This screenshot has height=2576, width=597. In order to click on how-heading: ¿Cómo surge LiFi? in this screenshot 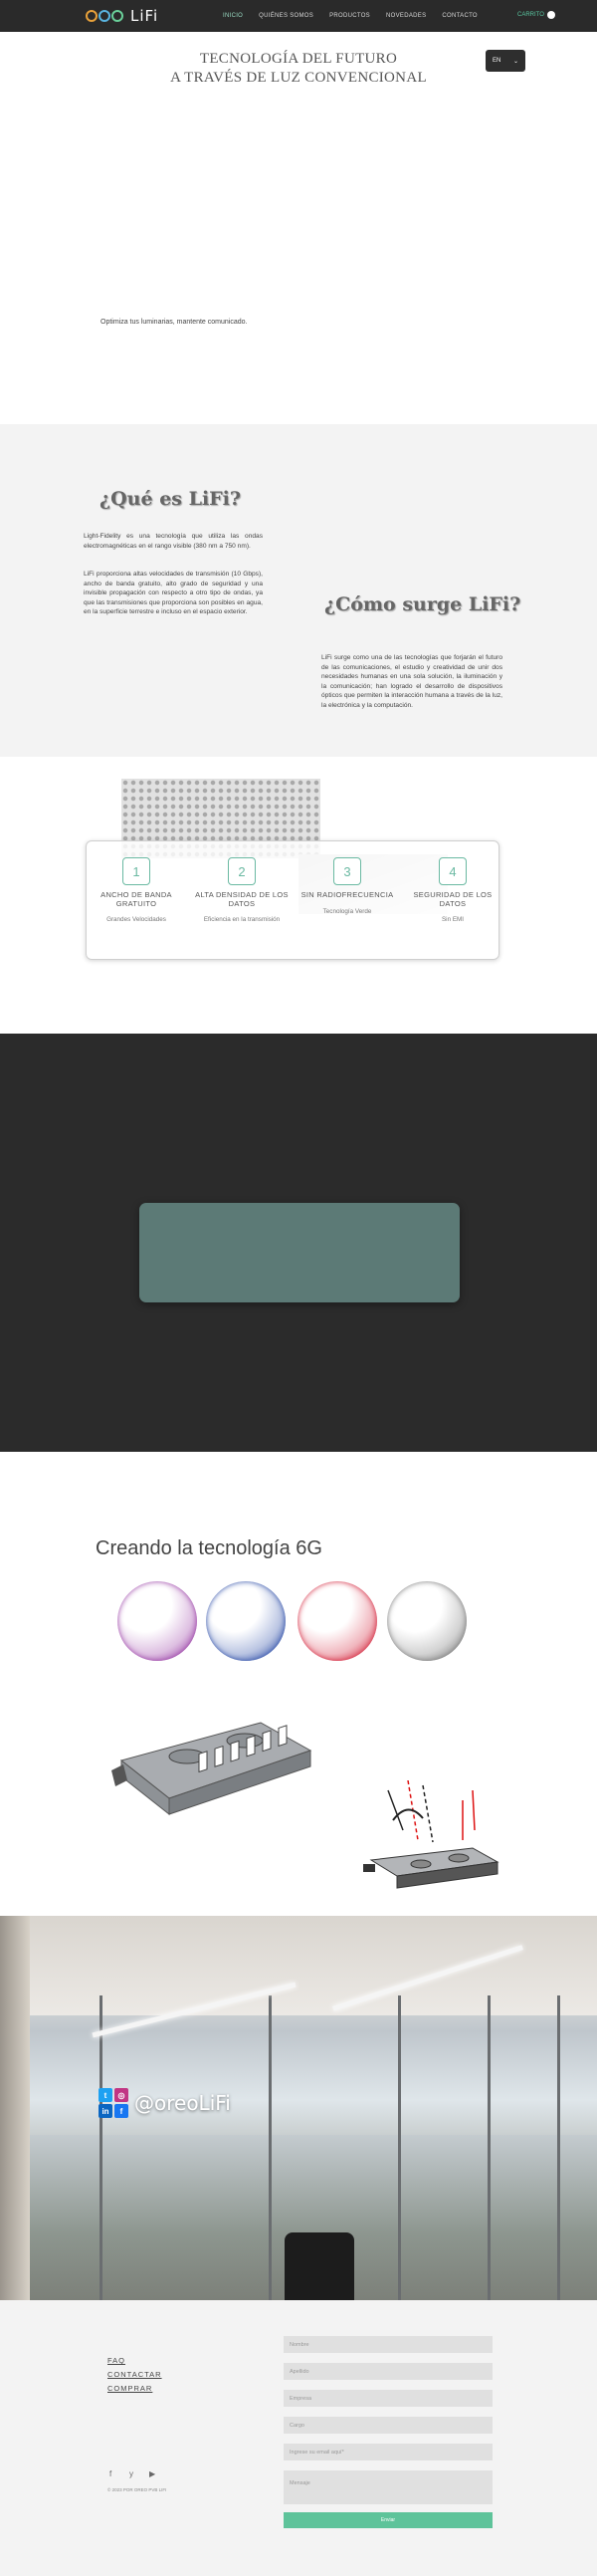, I will do `click(422, 604)`.